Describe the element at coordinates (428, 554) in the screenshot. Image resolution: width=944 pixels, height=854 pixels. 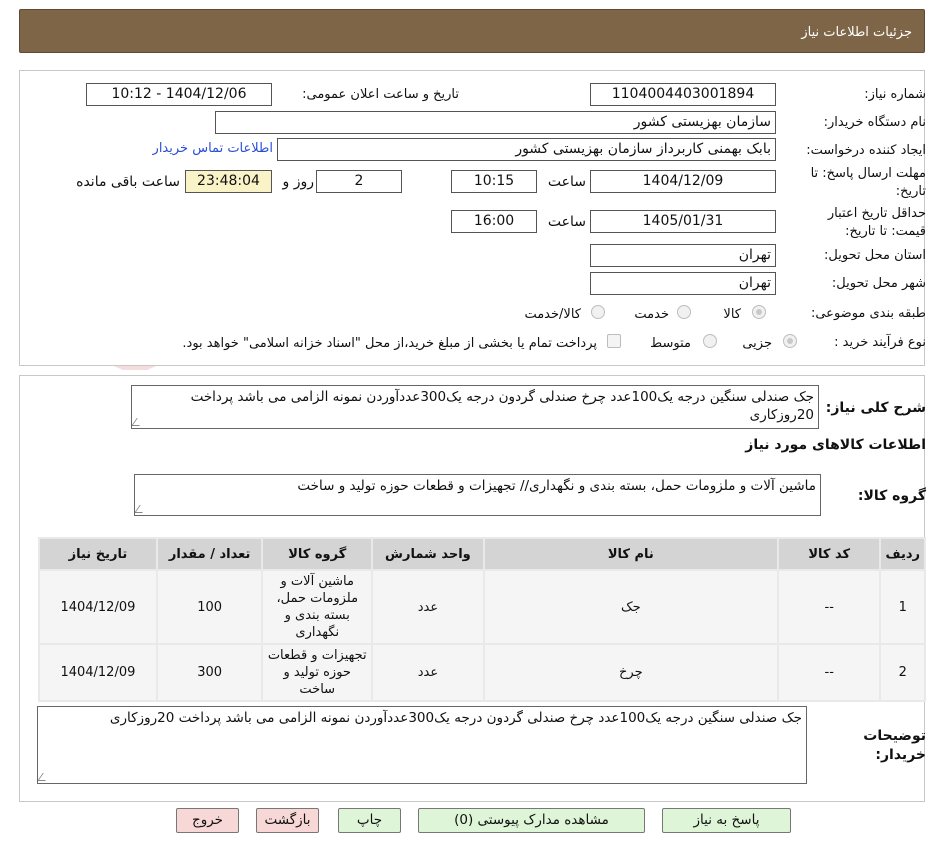
I see `col-unit: واحد شمارش` at that location.